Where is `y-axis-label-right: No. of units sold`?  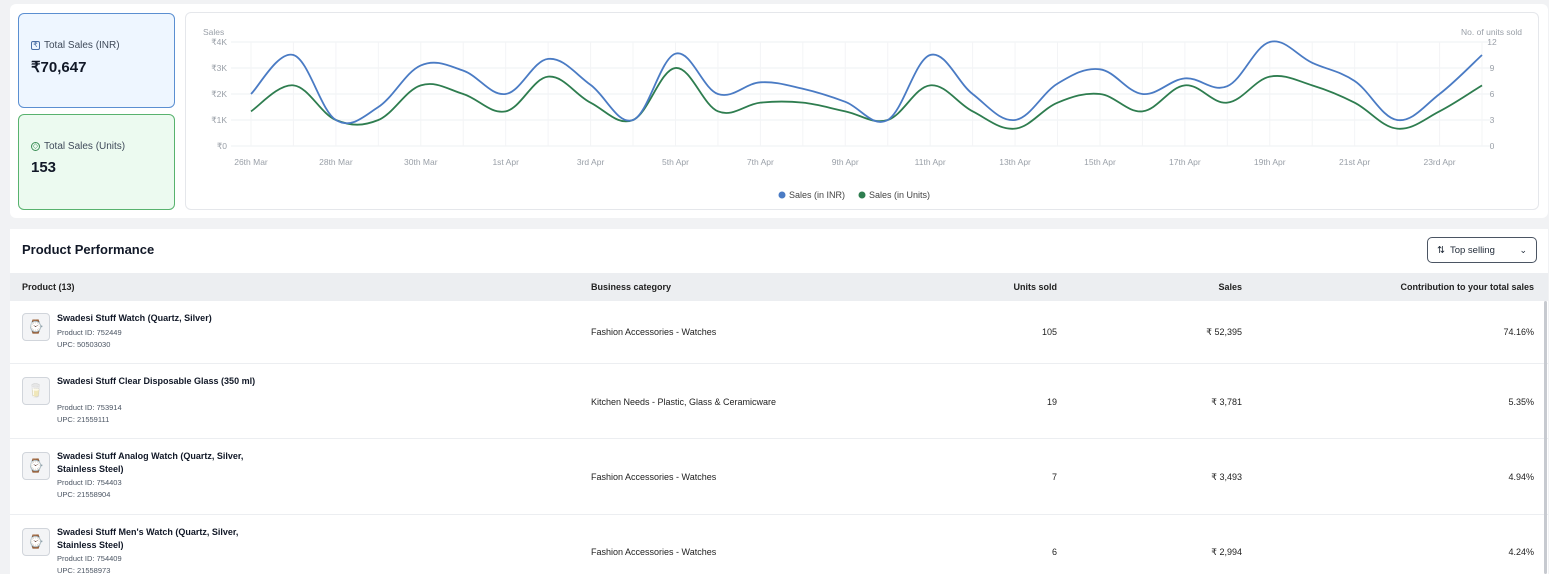
y-axis-label-right: No. of units sold is located at coordinates (1491, 32).